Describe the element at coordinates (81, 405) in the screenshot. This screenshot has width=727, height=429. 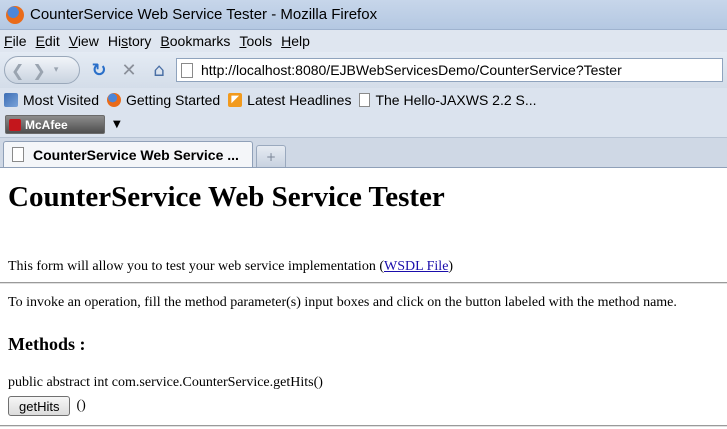
I see `method-params: ()` at that location.